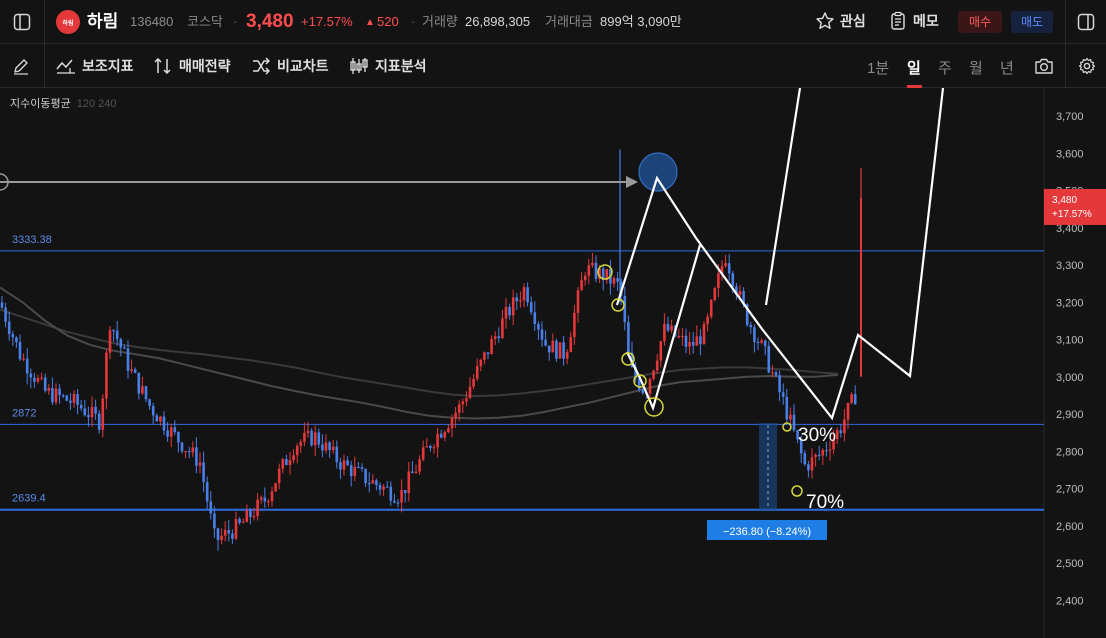 Image resolution: width=1106 pixels, height=638 pixels. What do you see at coordinates (658, 172) in the screenshot?
I see `highlight-circle` at bounding box center [658, 172].